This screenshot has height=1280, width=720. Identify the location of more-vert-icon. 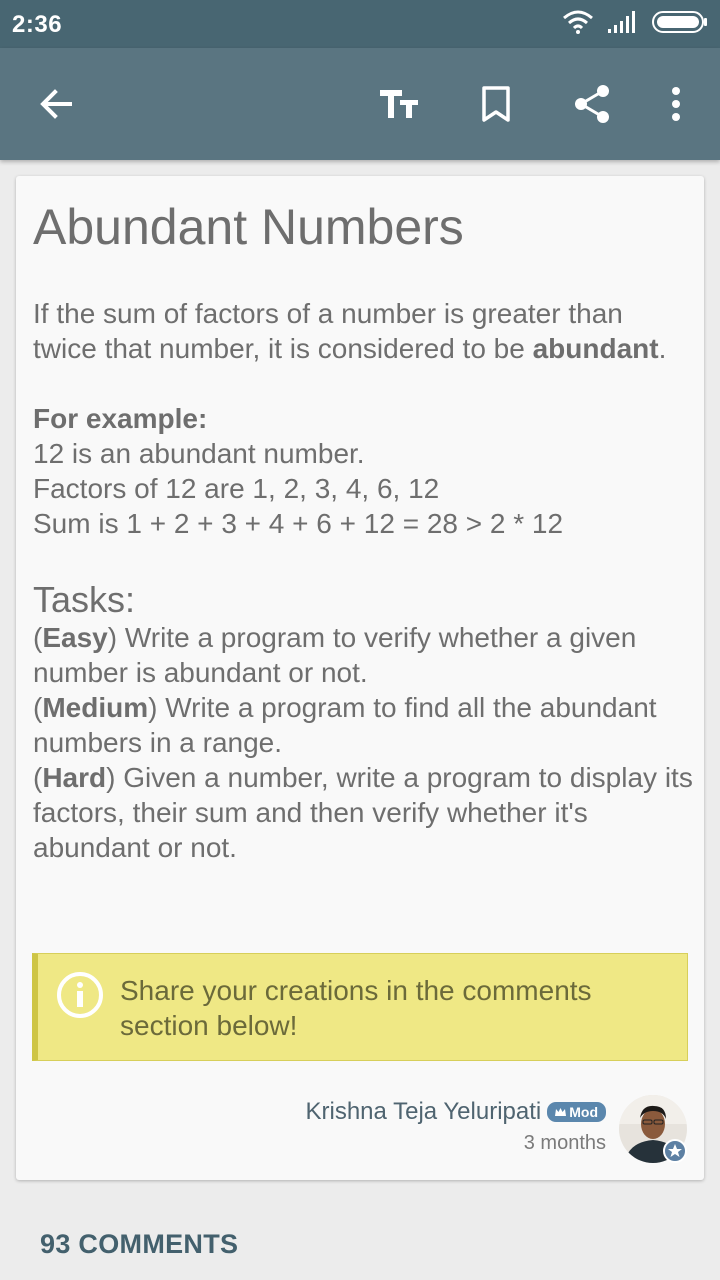
(676, 104).